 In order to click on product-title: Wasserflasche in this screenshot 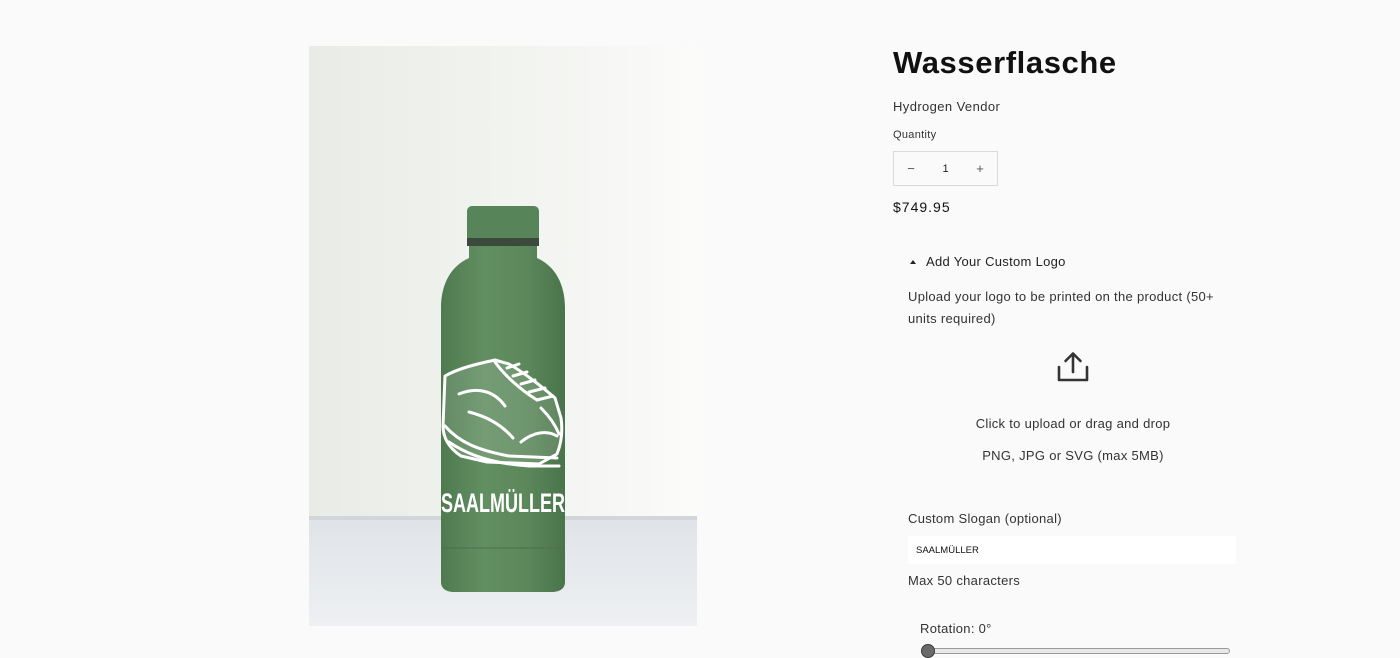, I will do `click(1005, 62)`.